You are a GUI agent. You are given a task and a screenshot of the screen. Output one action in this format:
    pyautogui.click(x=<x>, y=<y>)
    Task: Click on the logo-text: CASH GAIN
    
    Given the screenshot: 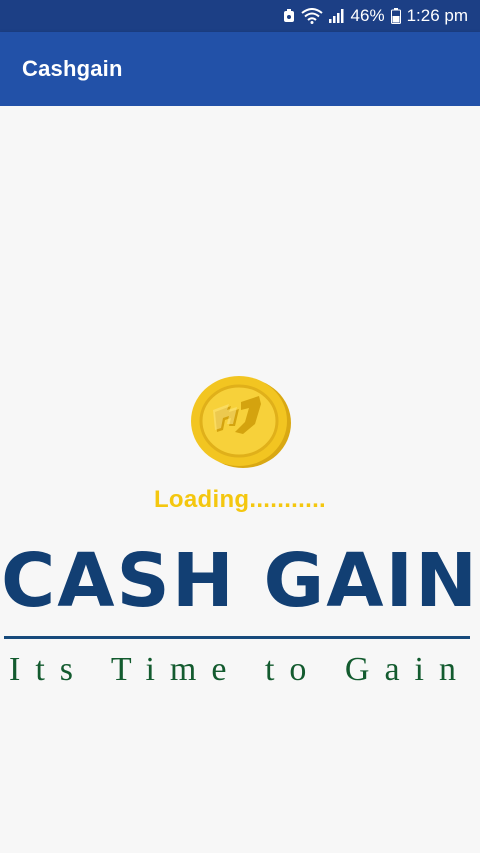 What is the action you would take?
    pyautogui.click(x=240, y=581)
    